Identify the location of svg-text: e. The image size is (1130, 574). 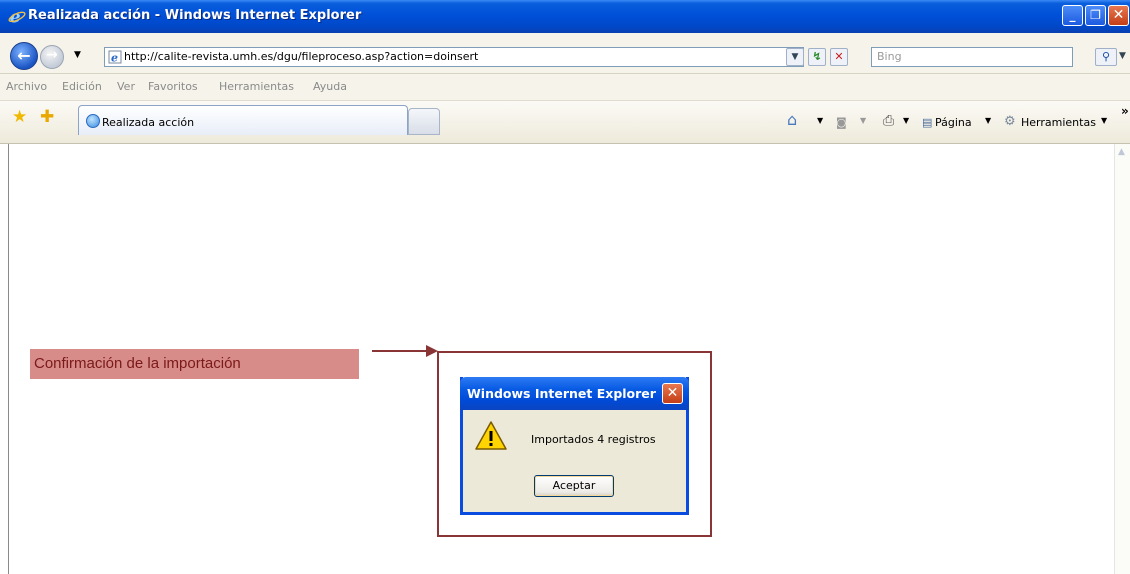
(114, 58).